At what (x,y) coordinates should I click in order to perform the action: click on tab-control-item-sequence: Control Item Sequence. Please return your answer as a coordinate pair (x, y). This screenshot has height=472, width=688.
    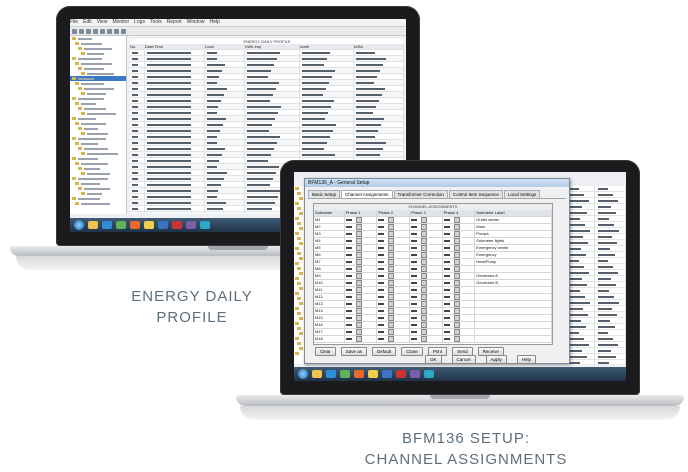
    Looking at the image, I should click on (475, 194).